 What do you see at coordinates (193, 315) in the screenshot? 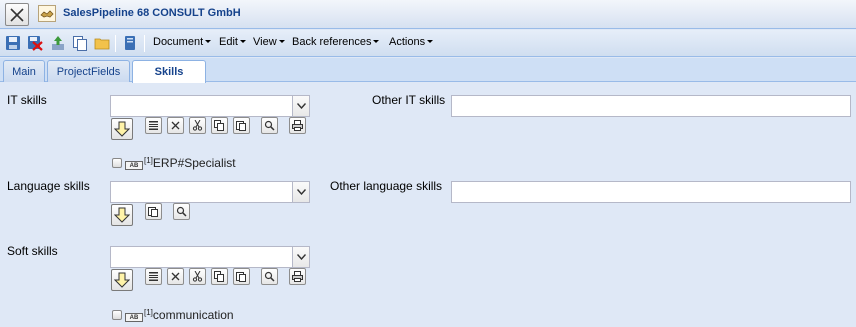
I see `selected-item-label: communication` at bounding box center [193, 315].